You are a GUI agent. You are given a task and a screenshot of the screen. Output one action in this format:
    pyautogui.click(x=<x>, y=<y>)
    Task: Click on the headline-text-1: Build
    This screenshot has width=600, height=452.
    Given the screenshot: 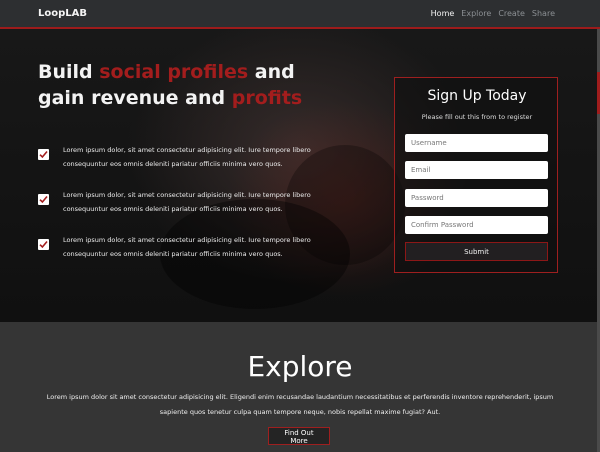 What is the action you would take?
    pyautogui.click(x=69, y=71)
    